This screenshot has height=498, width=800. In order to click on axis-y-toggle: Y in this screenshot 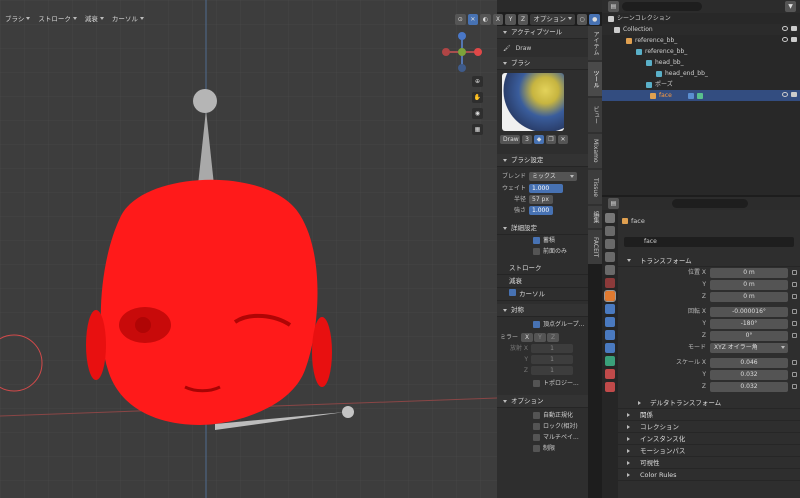, I will do `click(510, 19)`.